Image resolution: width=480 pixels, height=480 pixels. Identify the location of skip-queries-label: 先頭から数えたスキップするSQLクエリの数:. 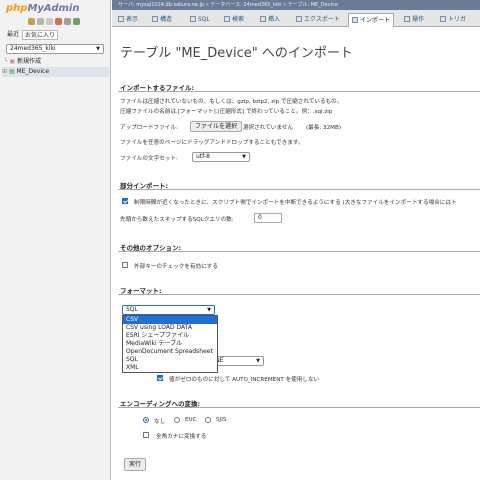
(177, 220).